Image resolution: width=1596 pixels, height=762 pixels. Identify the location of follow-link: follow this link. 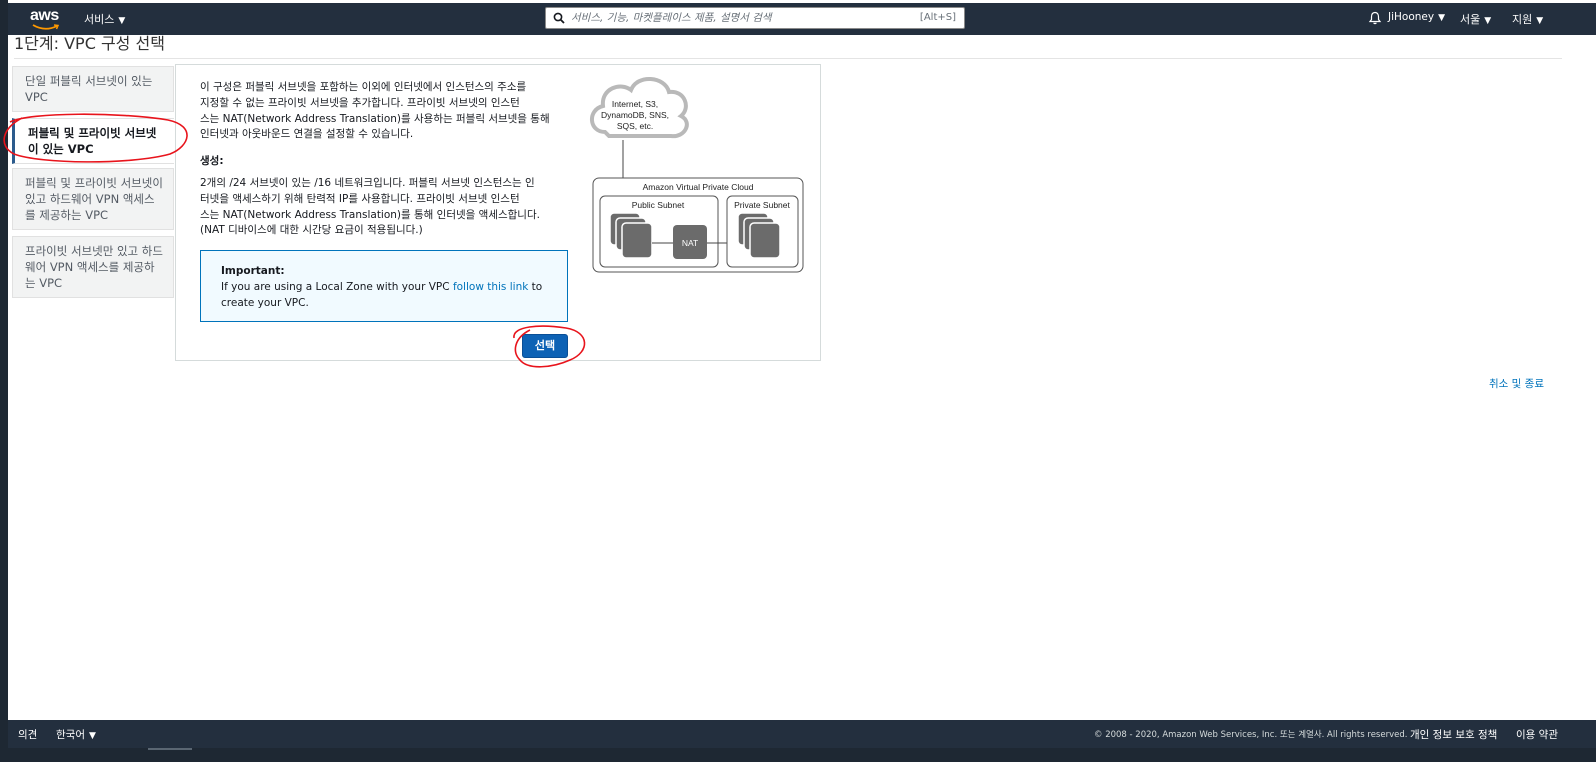
(490, 287).